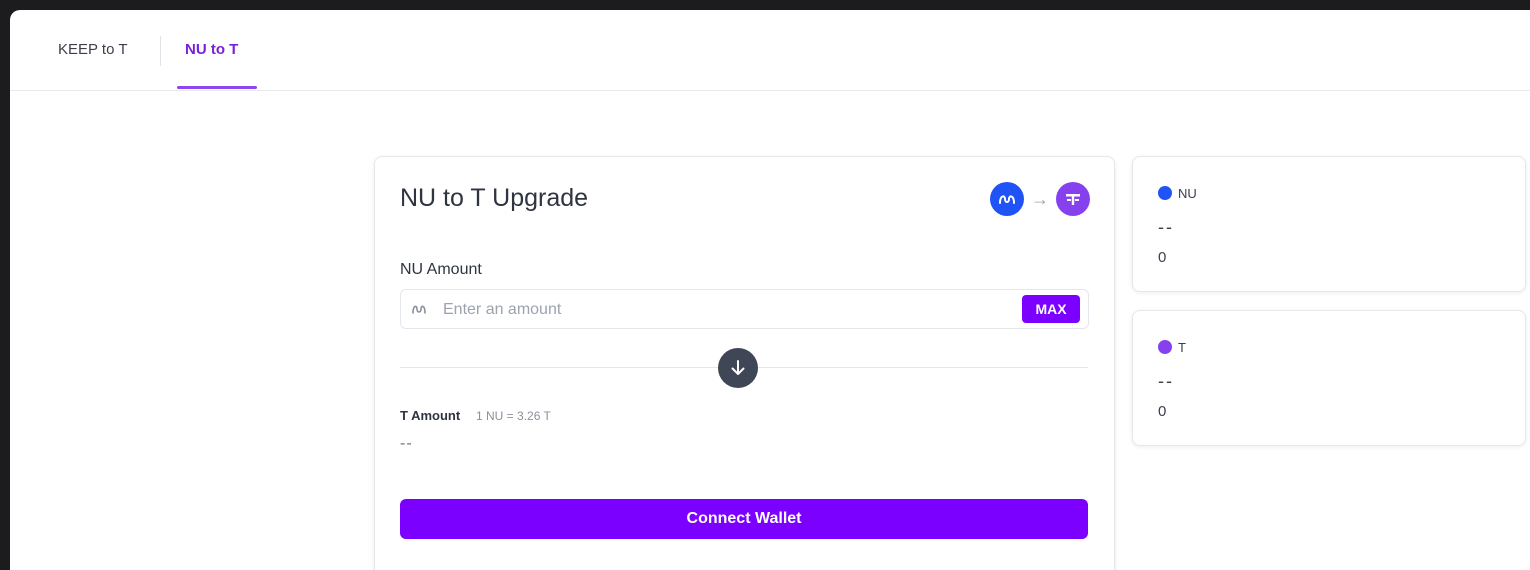  Describe the element at coordinates (1162, 411) in the screenshot. I see `t-balance-secondary: 0` at that location.